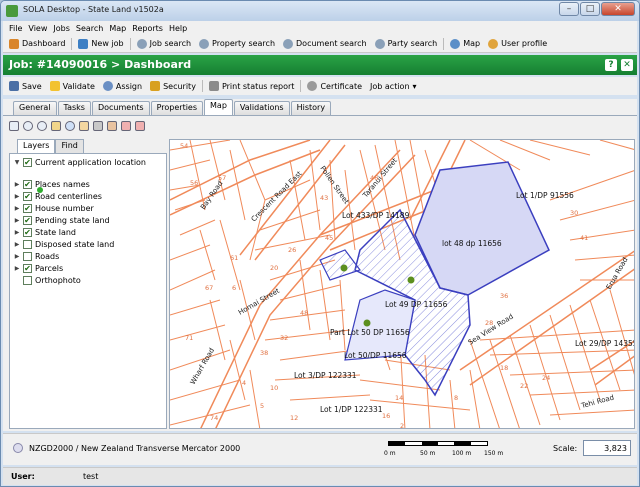 The image size is (640, 487). What do you see at coordinates (28, 126) in the screenshot?
I see `zoom-in-icon` at bounding box center [28, 126].